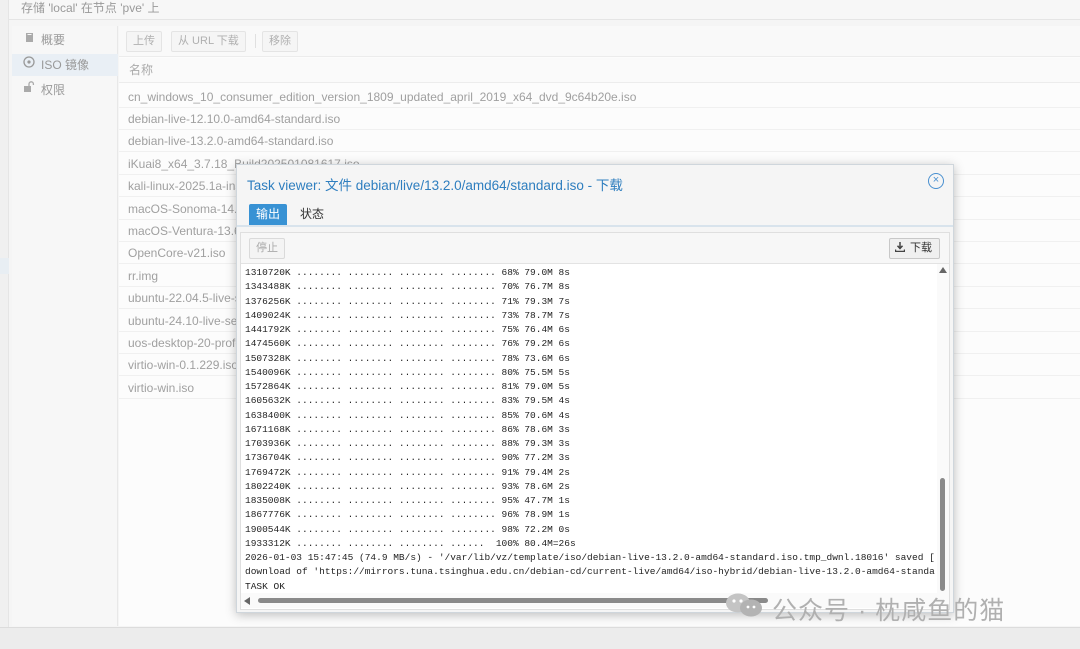  I want to click on scroll-left-icon, so click(247, 601).